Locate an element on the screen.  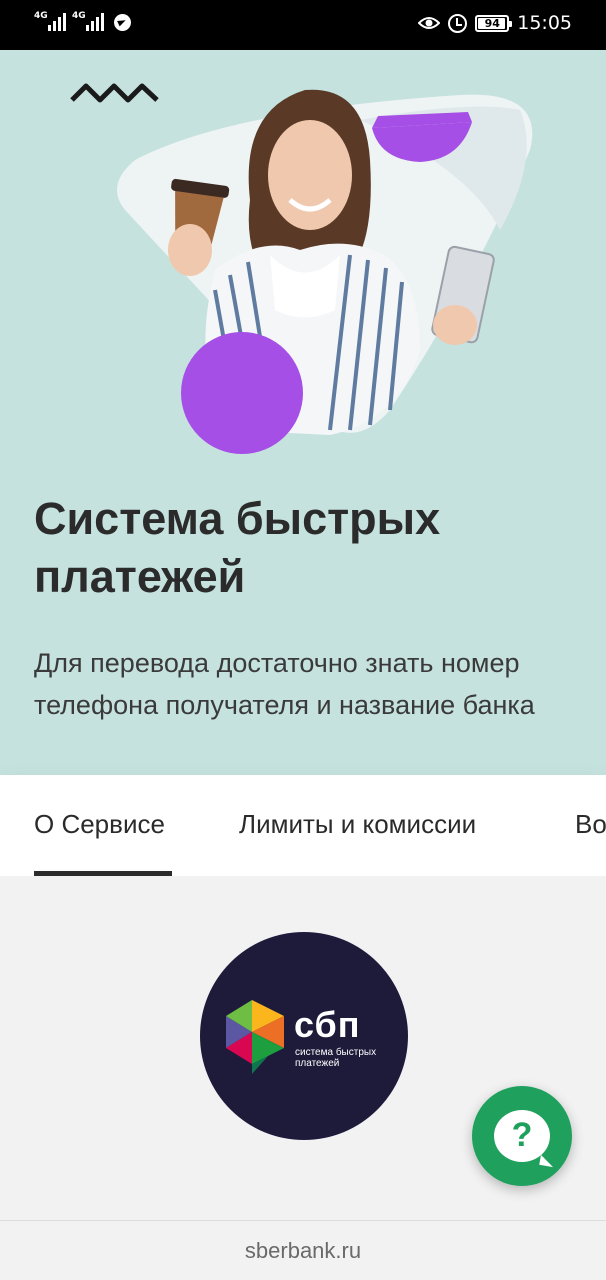
sbp-logo: сбп система быстрых платежей is located at coordinates (304, 1036).